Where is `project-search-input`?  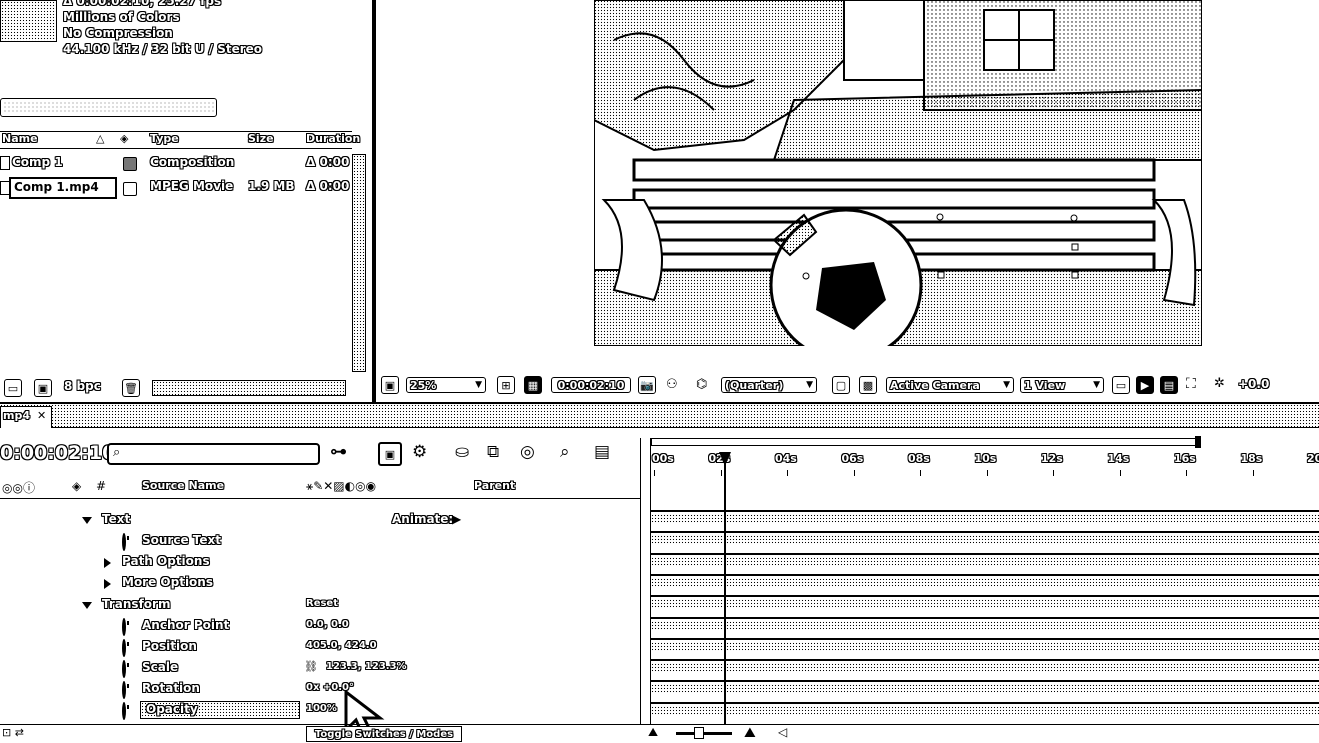
project-search-input is located at coordinates (108, 107).